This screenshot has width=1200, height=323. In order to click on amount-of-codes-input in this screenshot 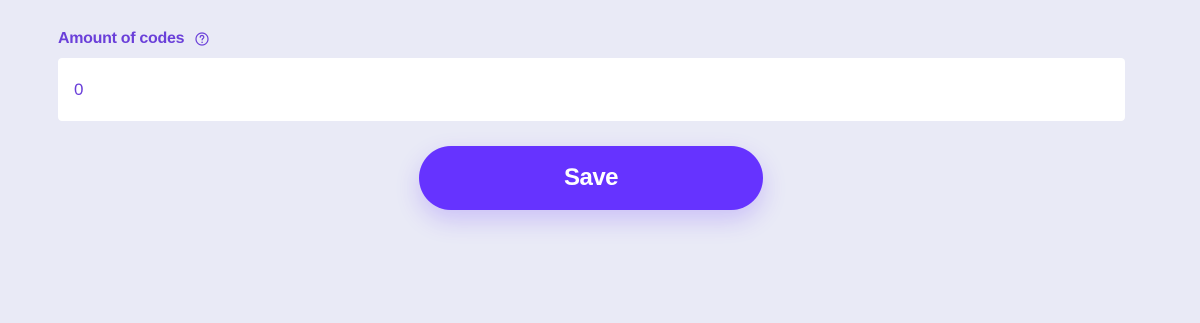, I will do `click(591, 89)`.